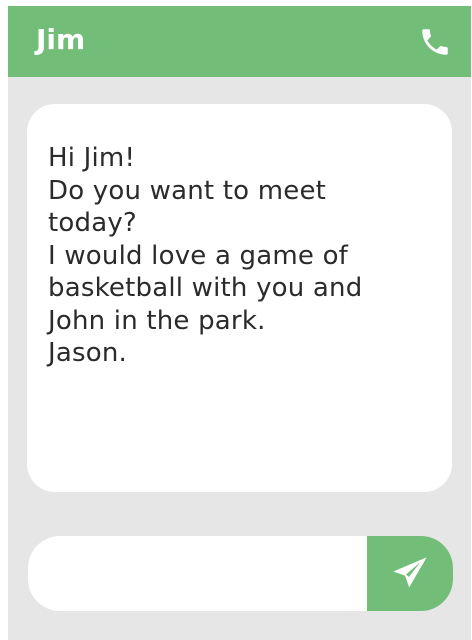 Image resolution: width=472 pixels, height=640 pixels. What do you see at coordinates (205, 288) in the screenshot?
I see `message-line: basketball with you and` at bounding box center [205, 288].